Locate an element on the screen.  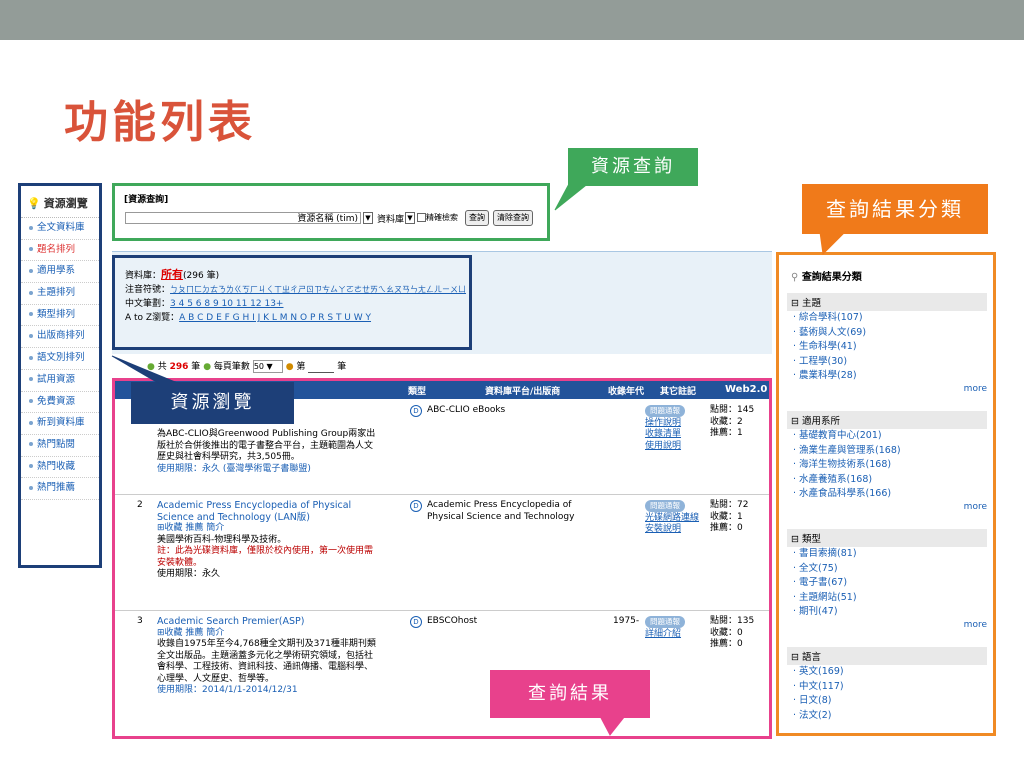
row-platform: ABC-CLIO eBooks is located at coordinates (466, 410).